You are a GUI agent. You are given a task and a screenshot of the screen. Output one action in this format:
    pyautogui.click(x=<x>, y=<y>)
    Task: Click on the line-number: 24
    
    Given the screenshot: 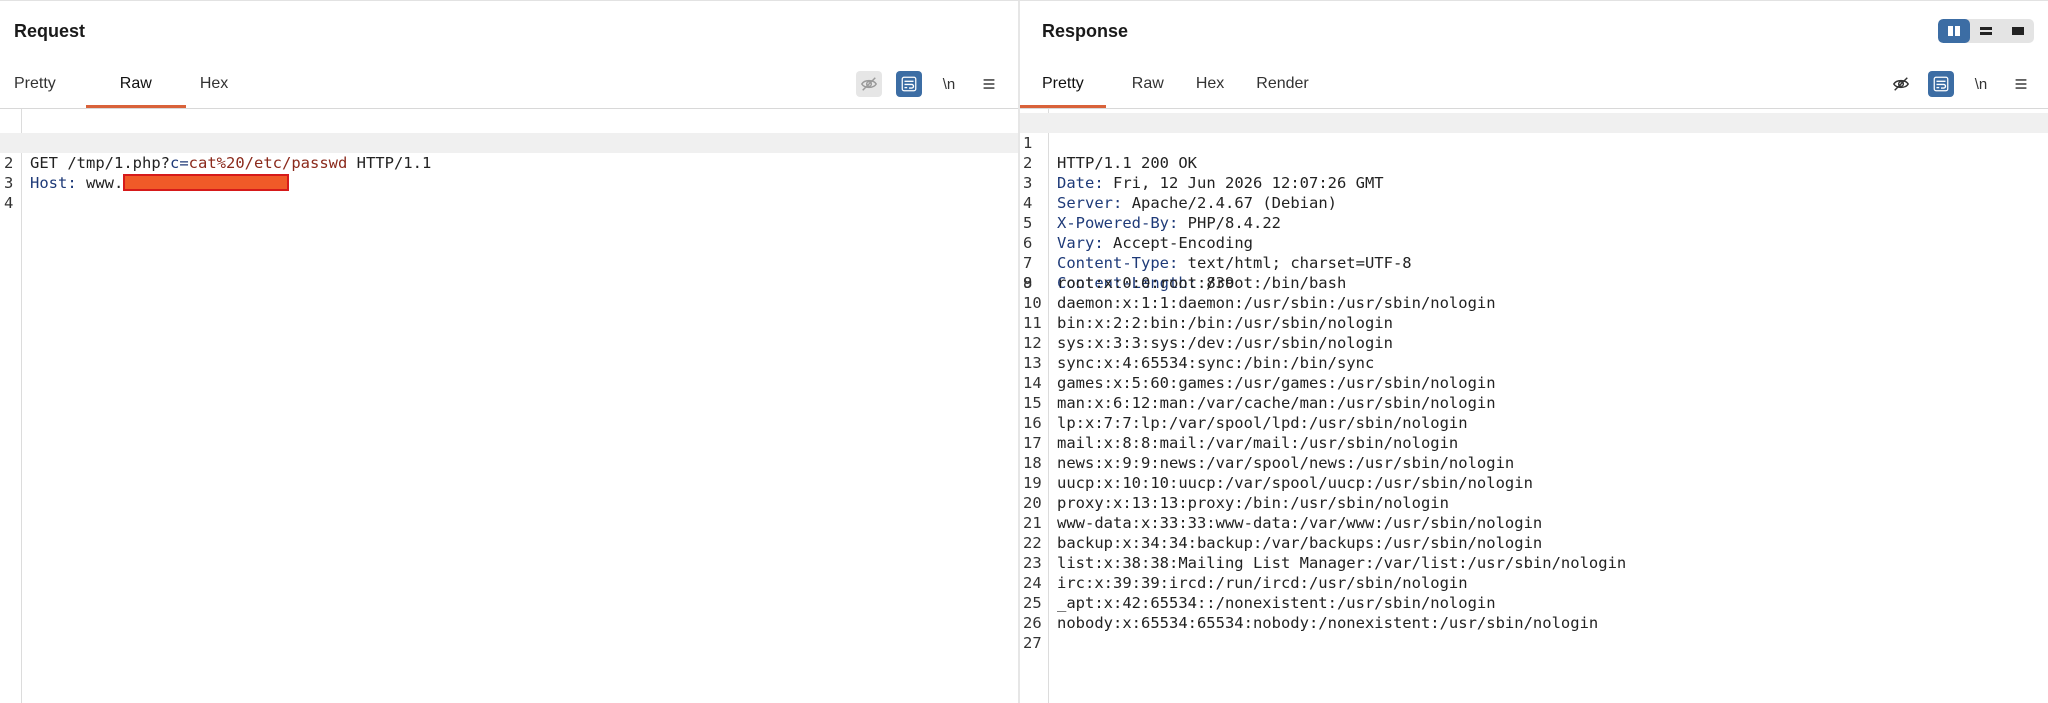 What is the action you would take?
    pyautogui.click(x=1032, y=583)
    